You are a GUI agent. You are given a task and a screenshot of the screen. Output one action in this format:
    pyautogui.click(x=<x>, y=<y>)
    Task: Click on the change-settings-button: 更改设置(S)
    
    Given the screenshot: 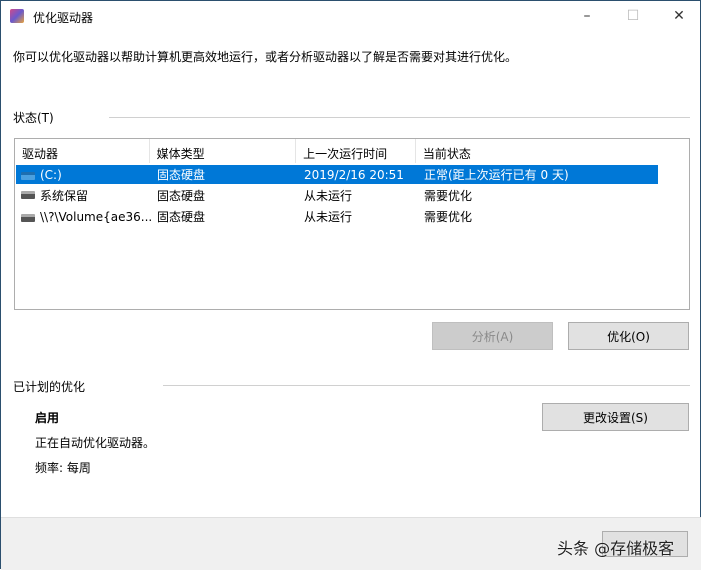 What is the action you would take?
    pyautogui.click(x=615, y=417)
    